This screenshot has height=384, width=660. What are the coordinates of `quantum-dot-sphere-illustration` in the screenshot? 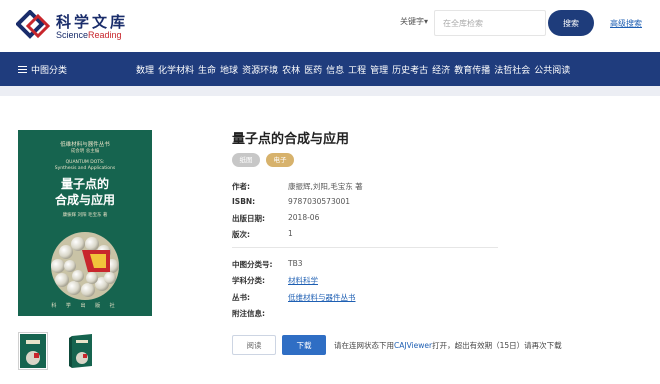 It's located at (85, 266).